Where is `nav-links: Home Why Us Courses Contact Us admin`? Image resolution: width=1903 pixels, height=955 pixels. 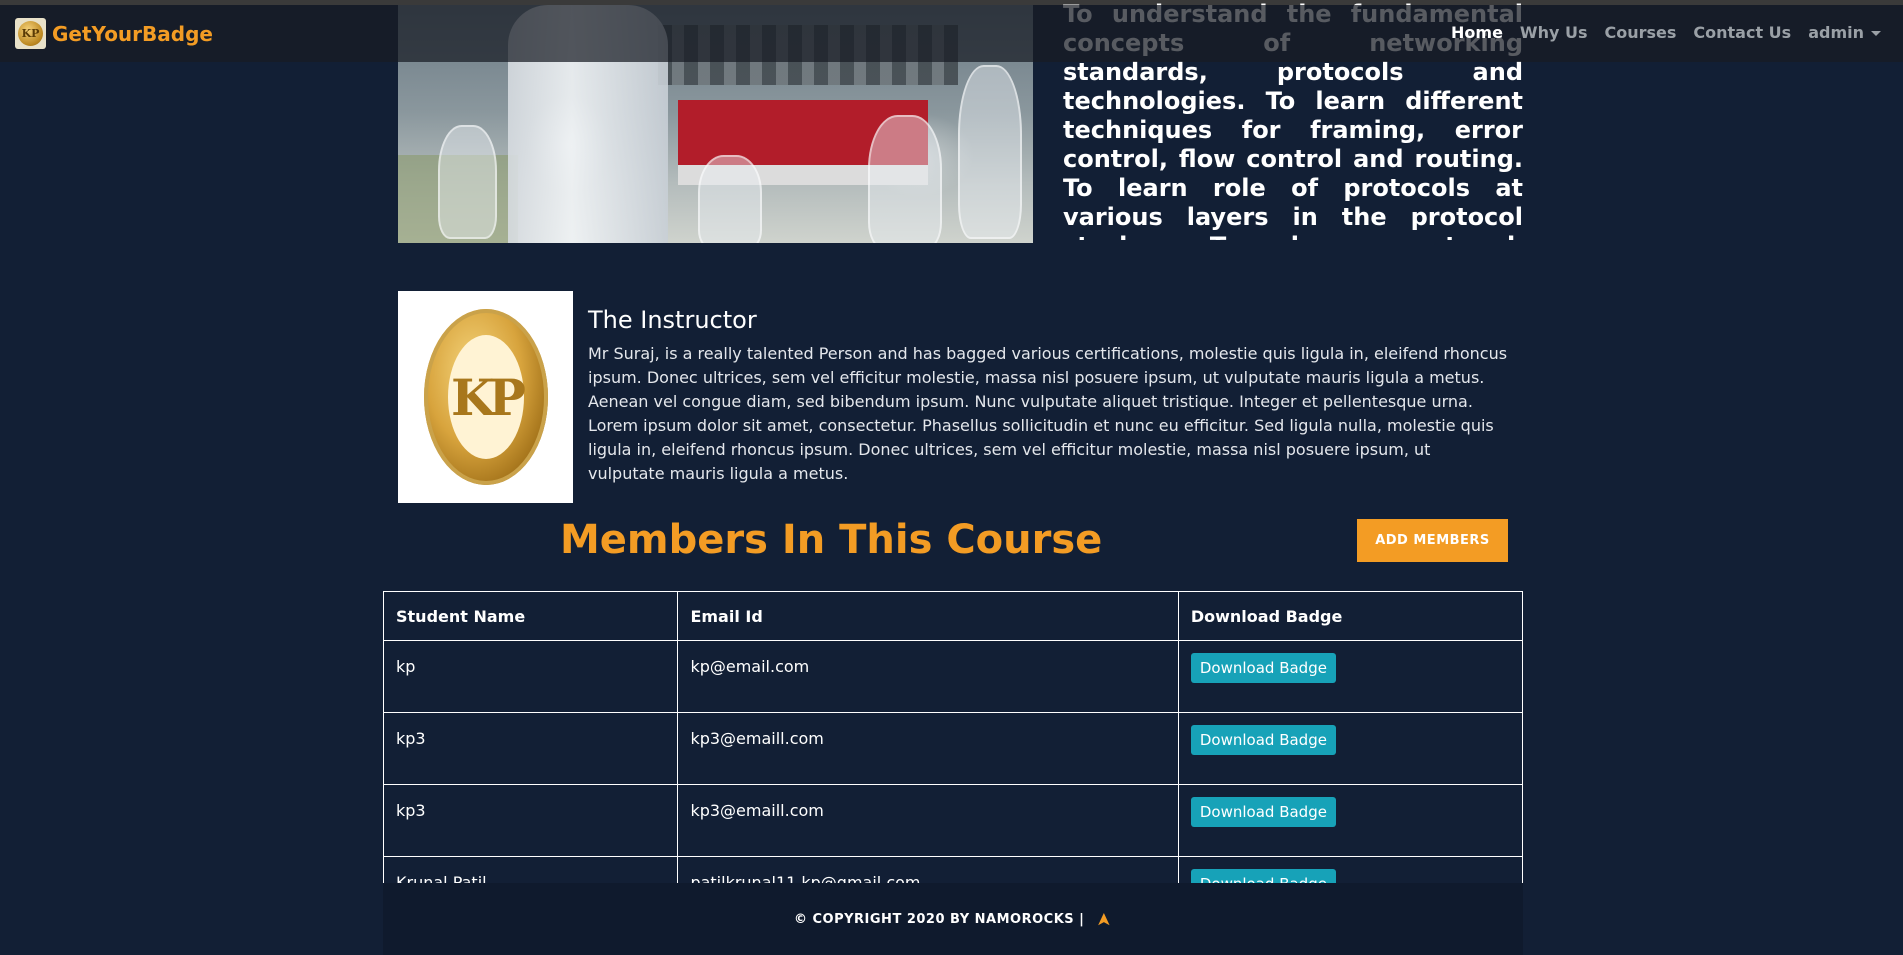
nav-links: Home Why Us Courses Contact Us admin is located at coordinates (1666, 32).